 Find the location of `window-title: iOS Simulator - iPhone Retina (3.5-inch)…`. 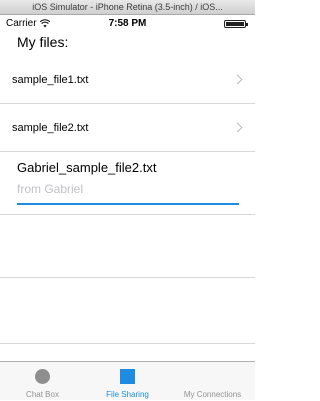

window-title: iOS Simulator - iPhone Retina (3.5-inch)… is located at coordinates (127, 7).